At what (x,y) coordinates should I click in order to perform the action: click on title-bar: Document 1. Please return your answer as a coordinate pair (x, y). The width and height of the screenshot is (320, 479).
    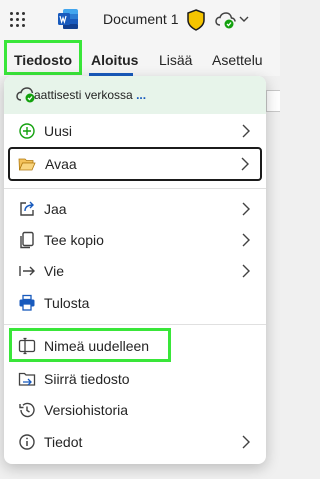
    Looking at the image, I should click on (140, 20).